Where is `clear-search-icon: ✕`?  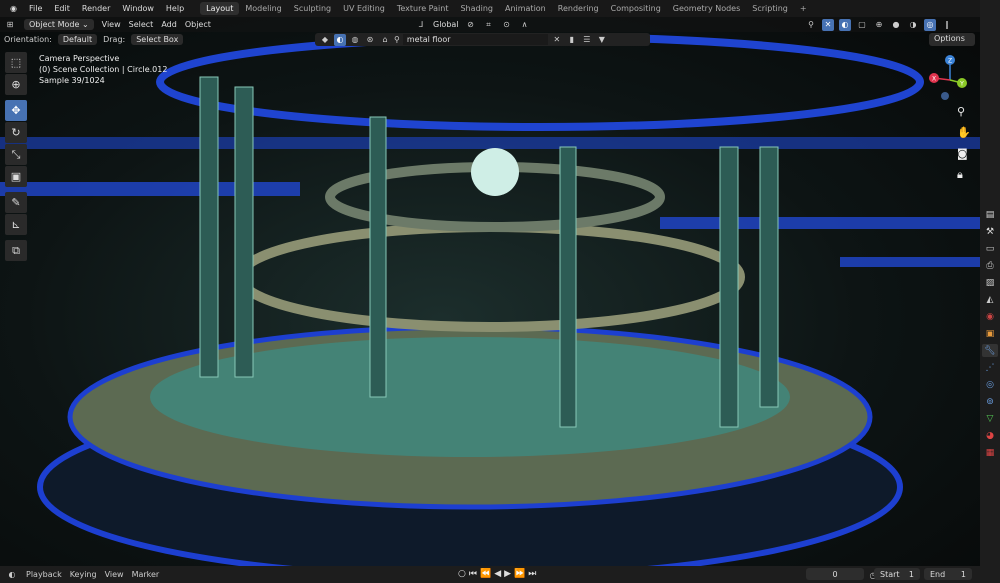
clear-search-icon: ✕ is located at coordinates (557, 40).